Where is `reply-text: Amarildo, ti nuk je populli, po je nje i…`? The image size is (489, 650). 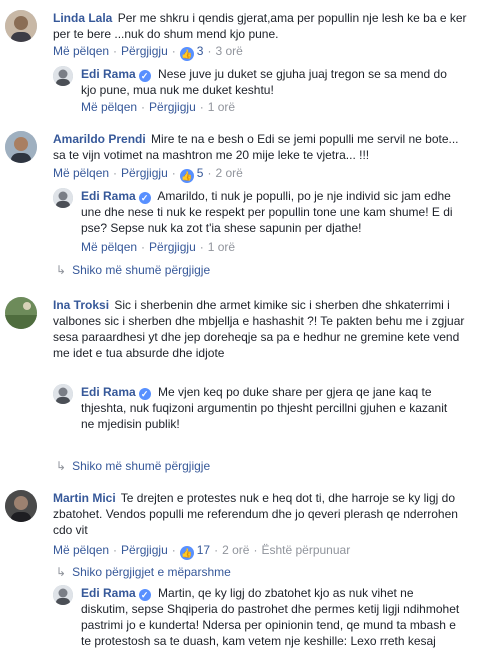
reply-text: Amarildo, ti nuk je populli, po je nje i… is located at coordinates (267, 212).